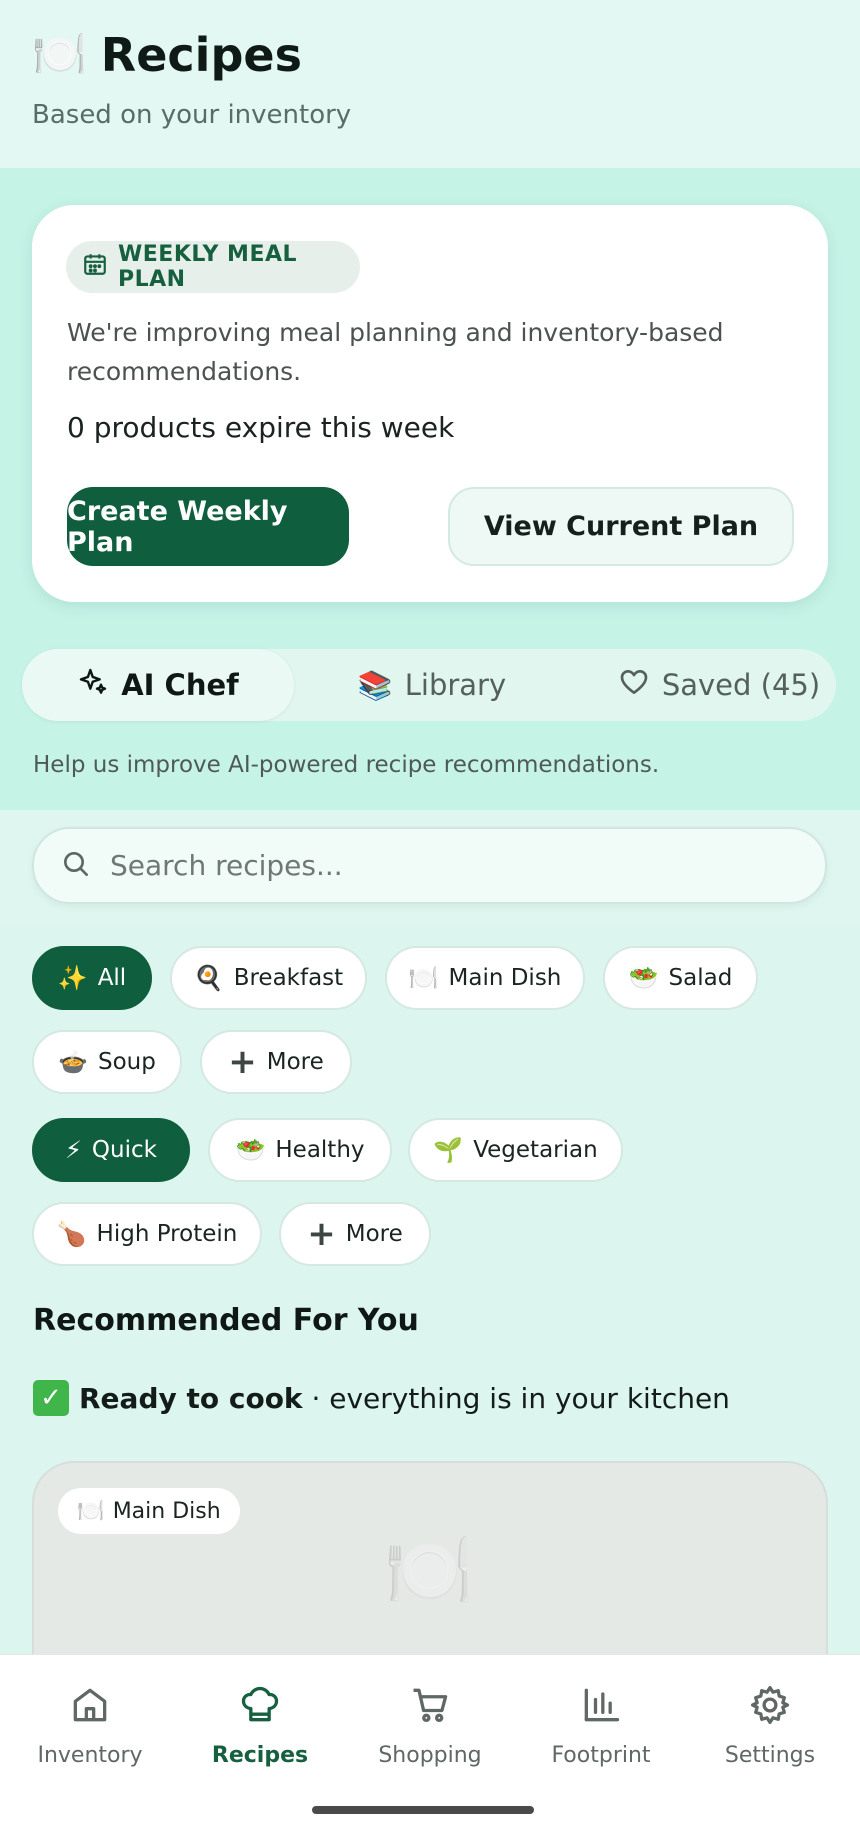 The image size is (860, 1829). Describe the element at coordinates (423, 1810) in the screenshot. I see `home-indicator` at that location.